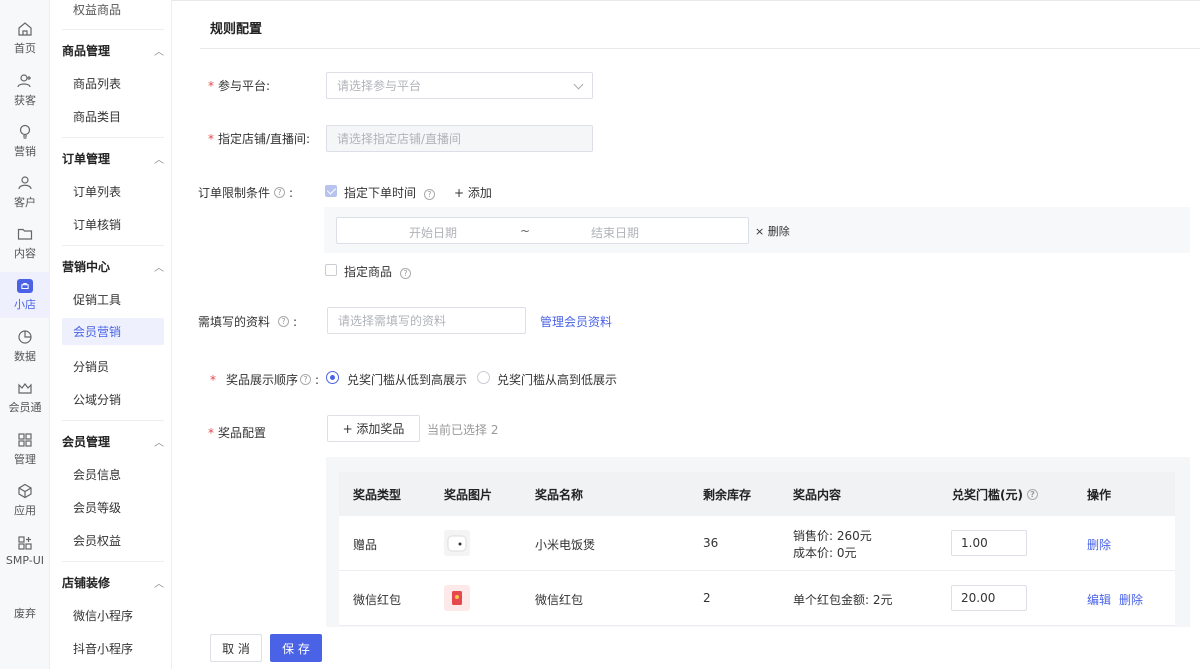 The image size is (1200, 669). I want to click on submenu-item-active: 会员营销, so click(113, 331).